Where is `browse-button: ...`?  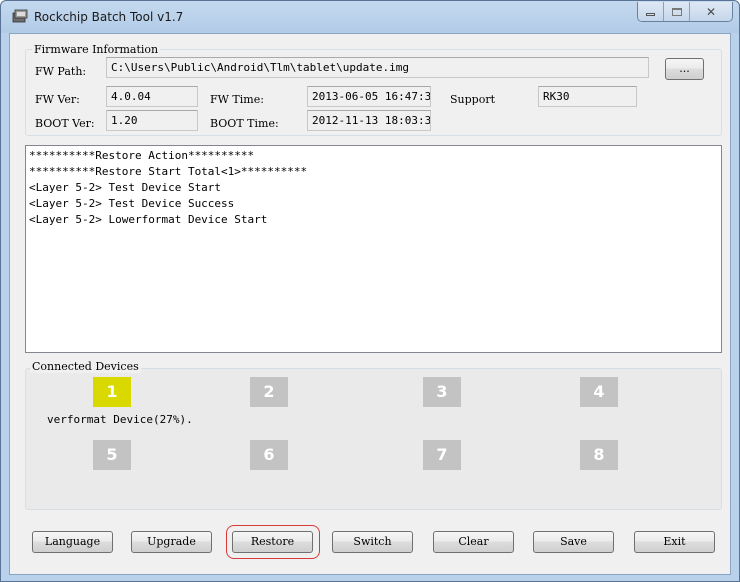
browse-button: ... is located at coordinates (684, 69).